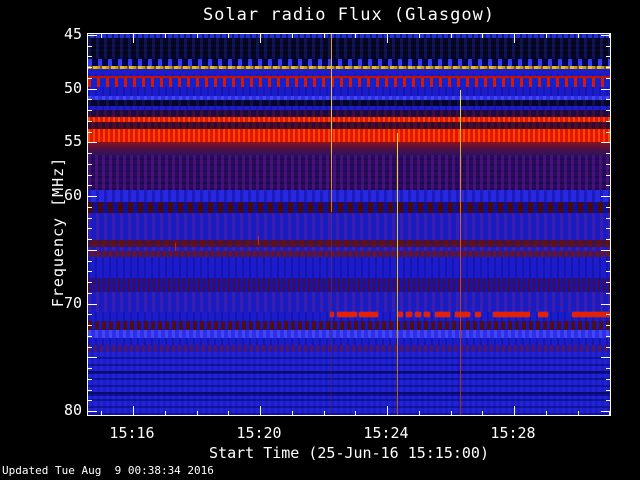 This screenshot has height=480, width=640. Describe the element at coordinates (513, 433) in the screenshot. I see `x-tick-label: 15:28` at that location.